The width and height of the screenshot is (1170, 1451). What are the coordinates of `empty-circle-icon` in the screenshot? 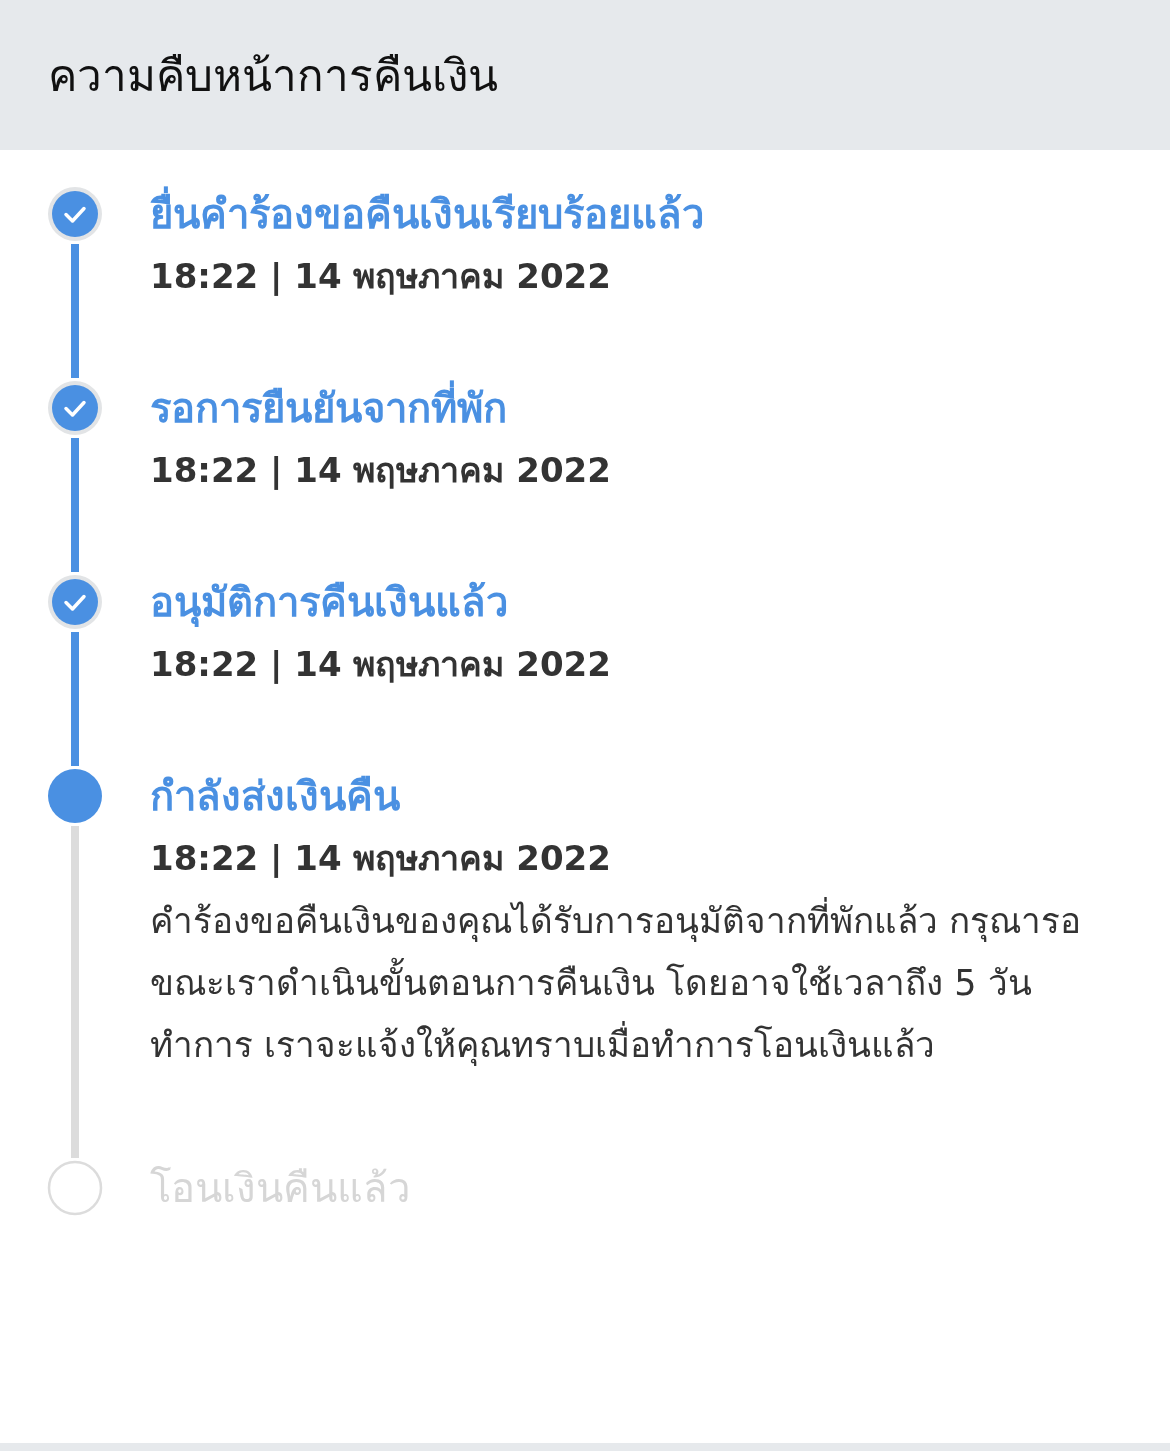 It's located at (75, 1188).